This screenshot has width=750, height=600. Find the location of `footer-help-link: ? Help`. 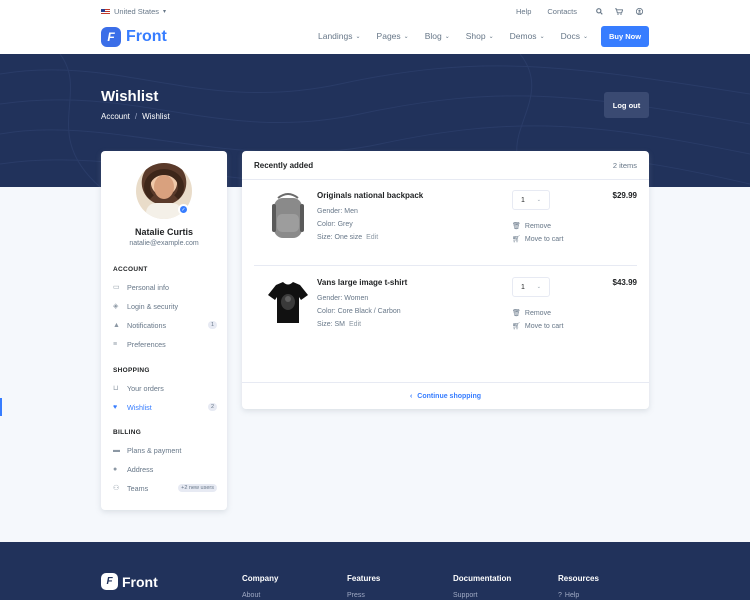

footer-help-link: ? Help is located at coordinates (578, 595).